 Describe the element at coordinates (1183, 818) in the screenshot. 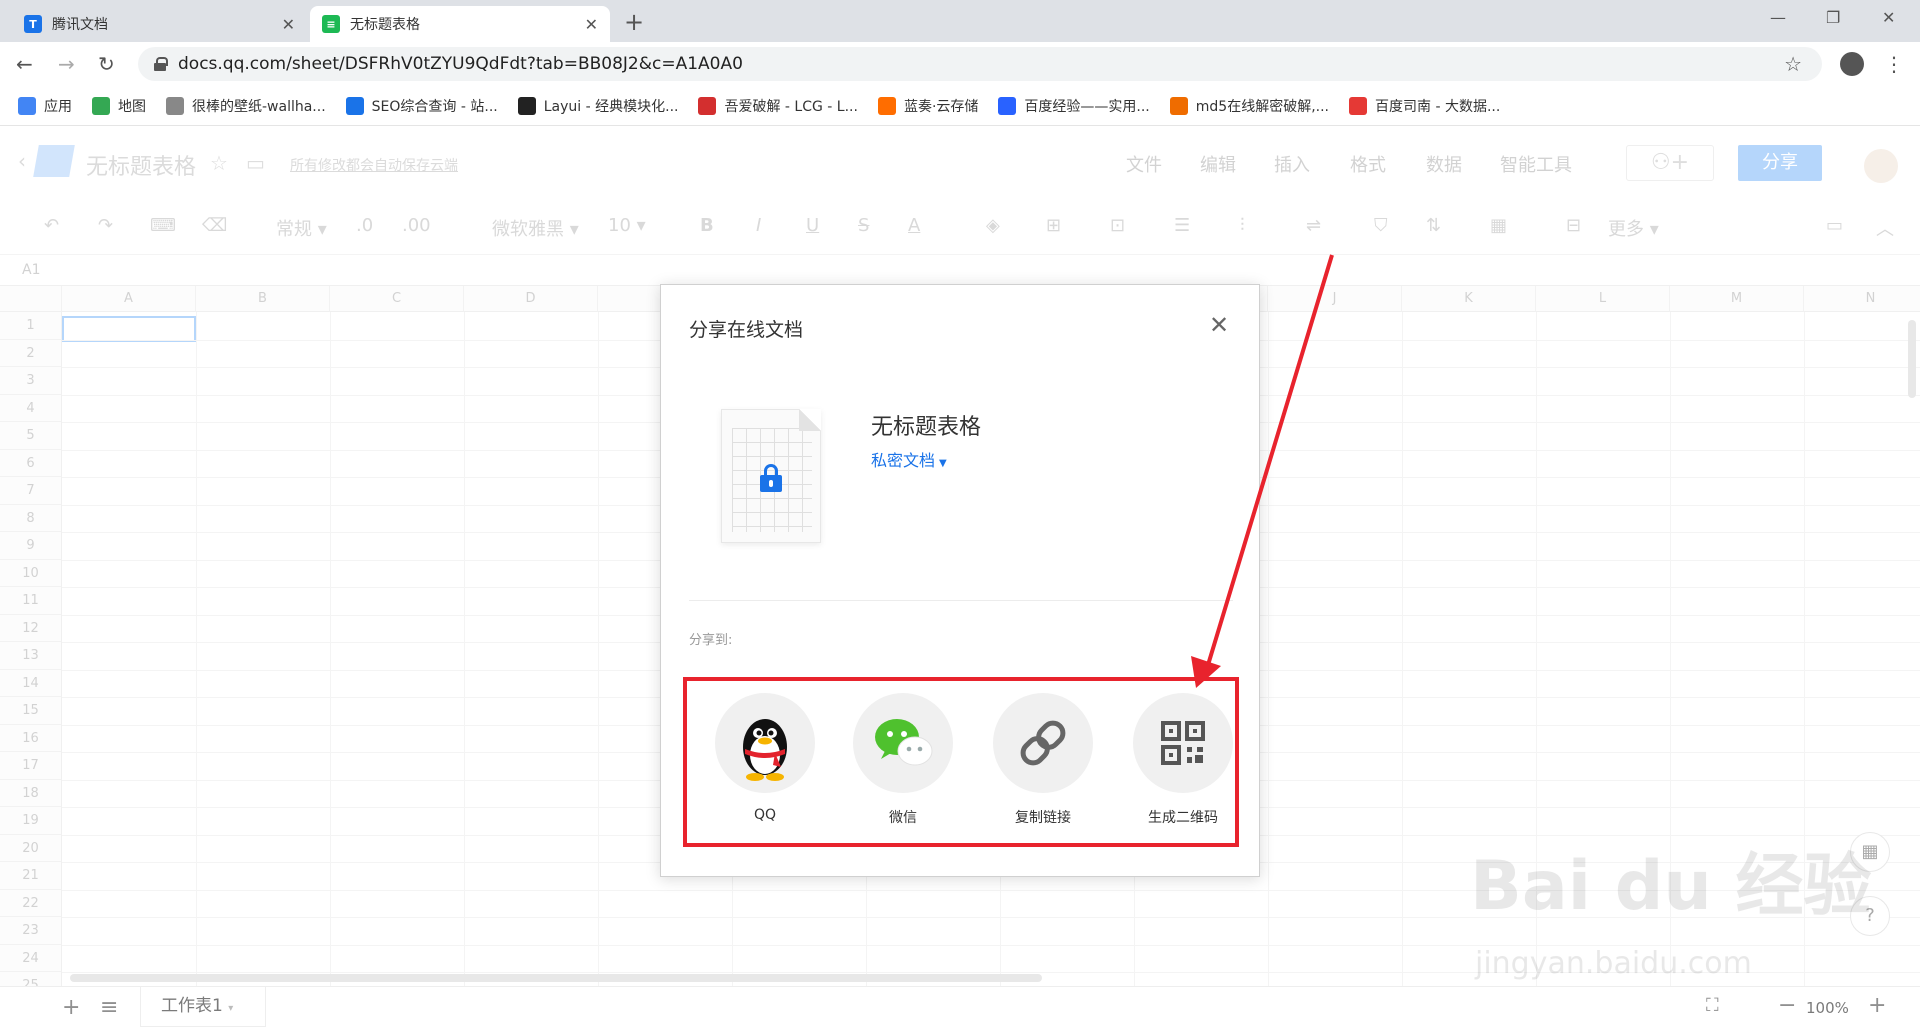

I see `generate-qr-label: 生成二维码` at that location.